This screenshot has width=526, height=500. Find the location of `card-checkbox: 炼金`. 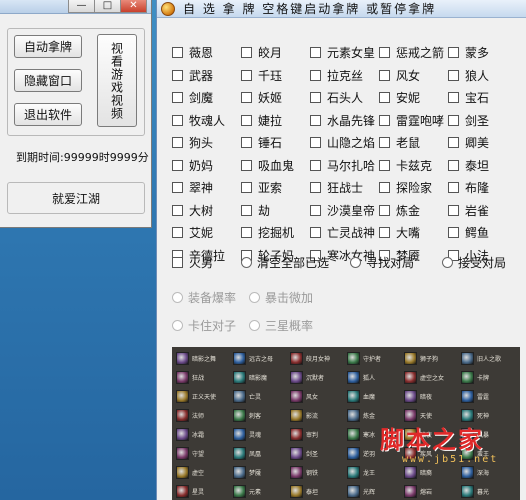

card-checkbox: 炼金 is located at coordinates (399, 210).